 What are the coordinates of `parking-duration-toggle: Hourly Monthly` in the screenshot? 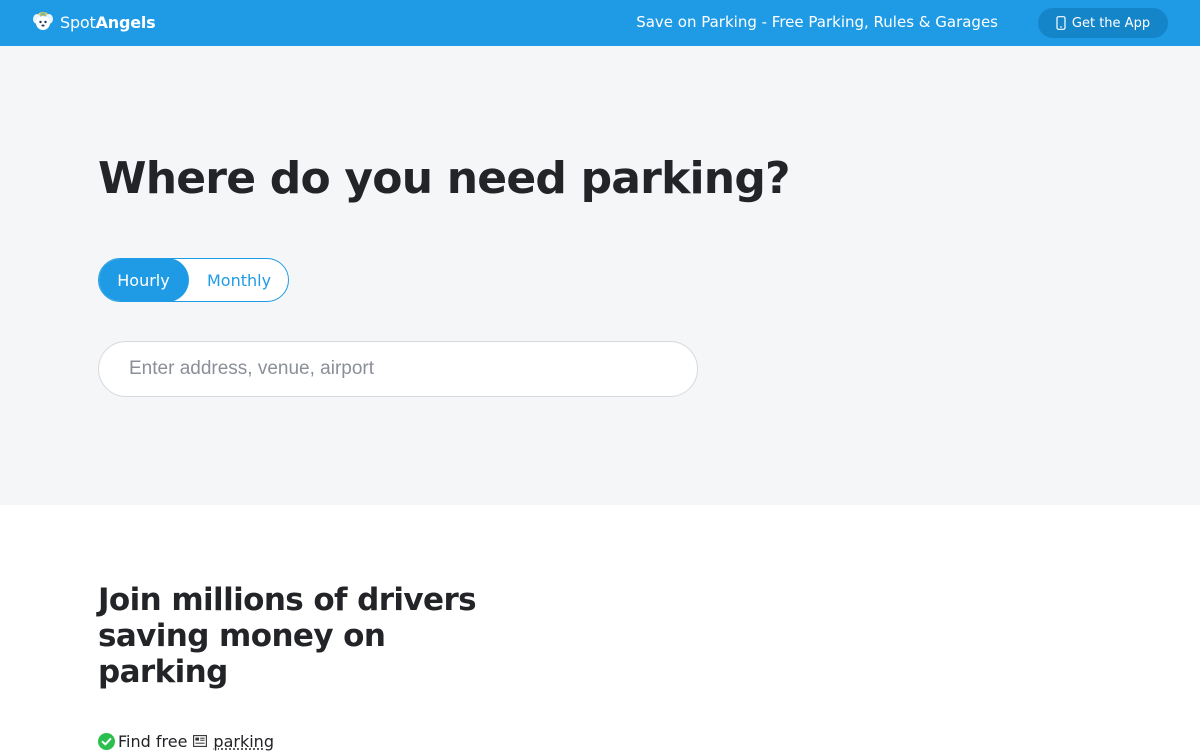 It's located at (193, 280).